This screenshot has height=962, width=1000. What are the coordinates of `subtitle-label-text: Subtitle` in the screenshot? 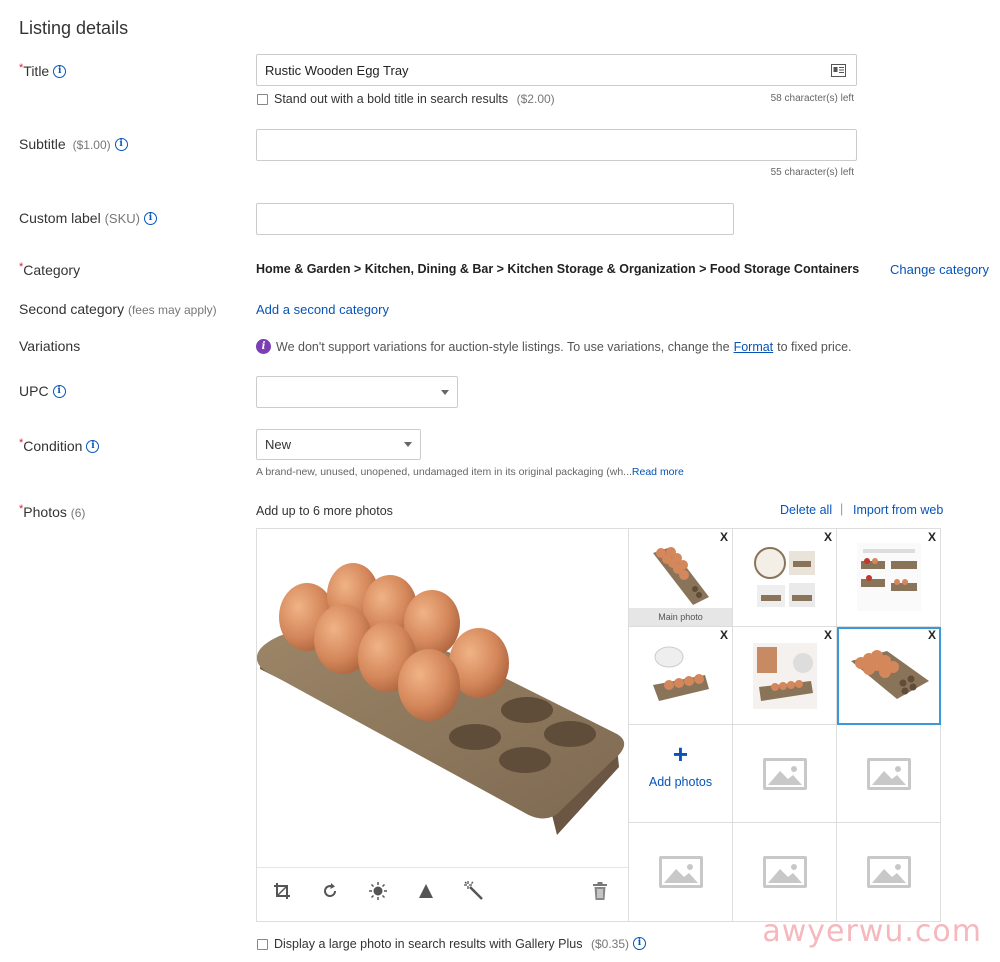 It's located at (42, 144).